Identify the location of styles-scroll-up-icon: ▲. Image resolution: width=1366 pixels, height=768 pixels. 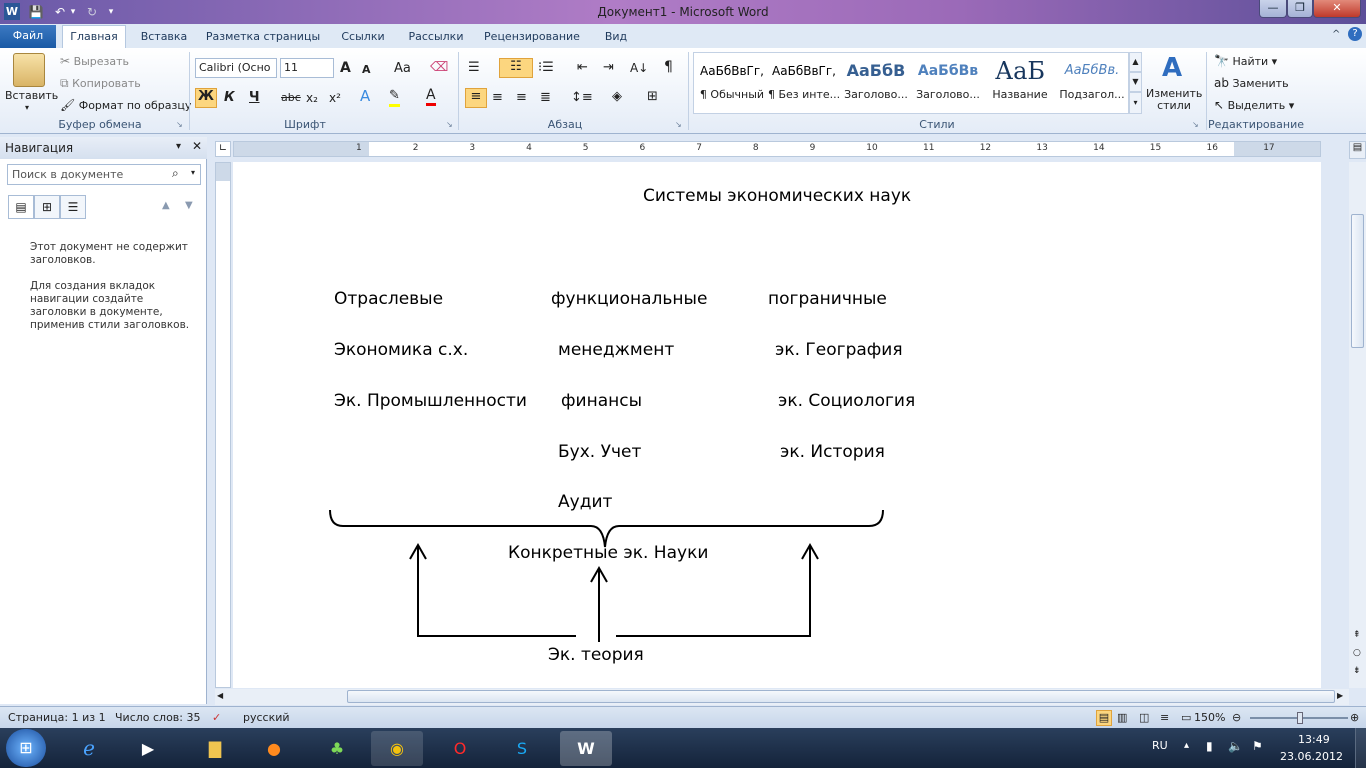
(1135, 62).